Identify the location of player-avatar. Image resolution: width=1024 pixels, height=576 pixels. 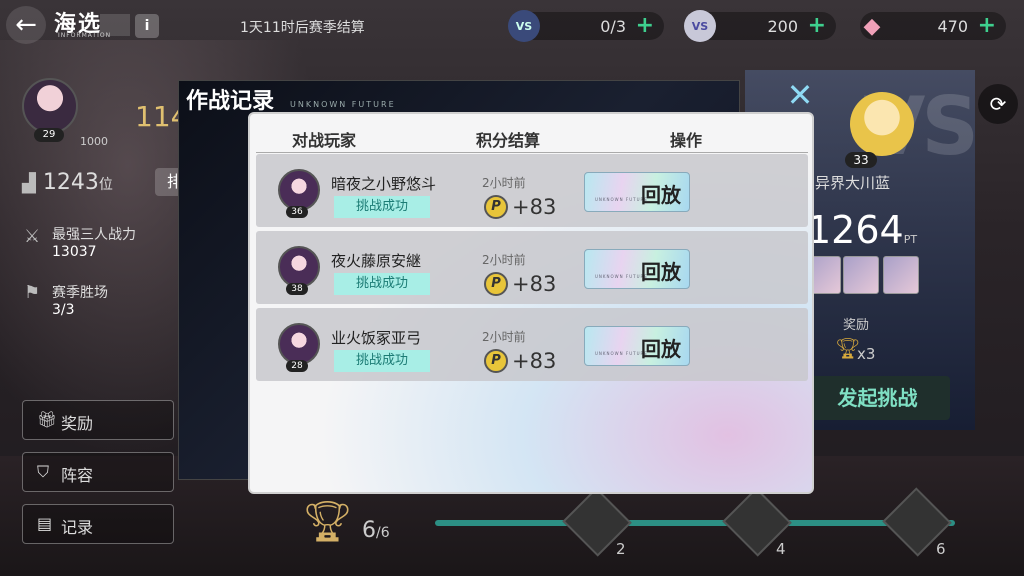
(50, 106).